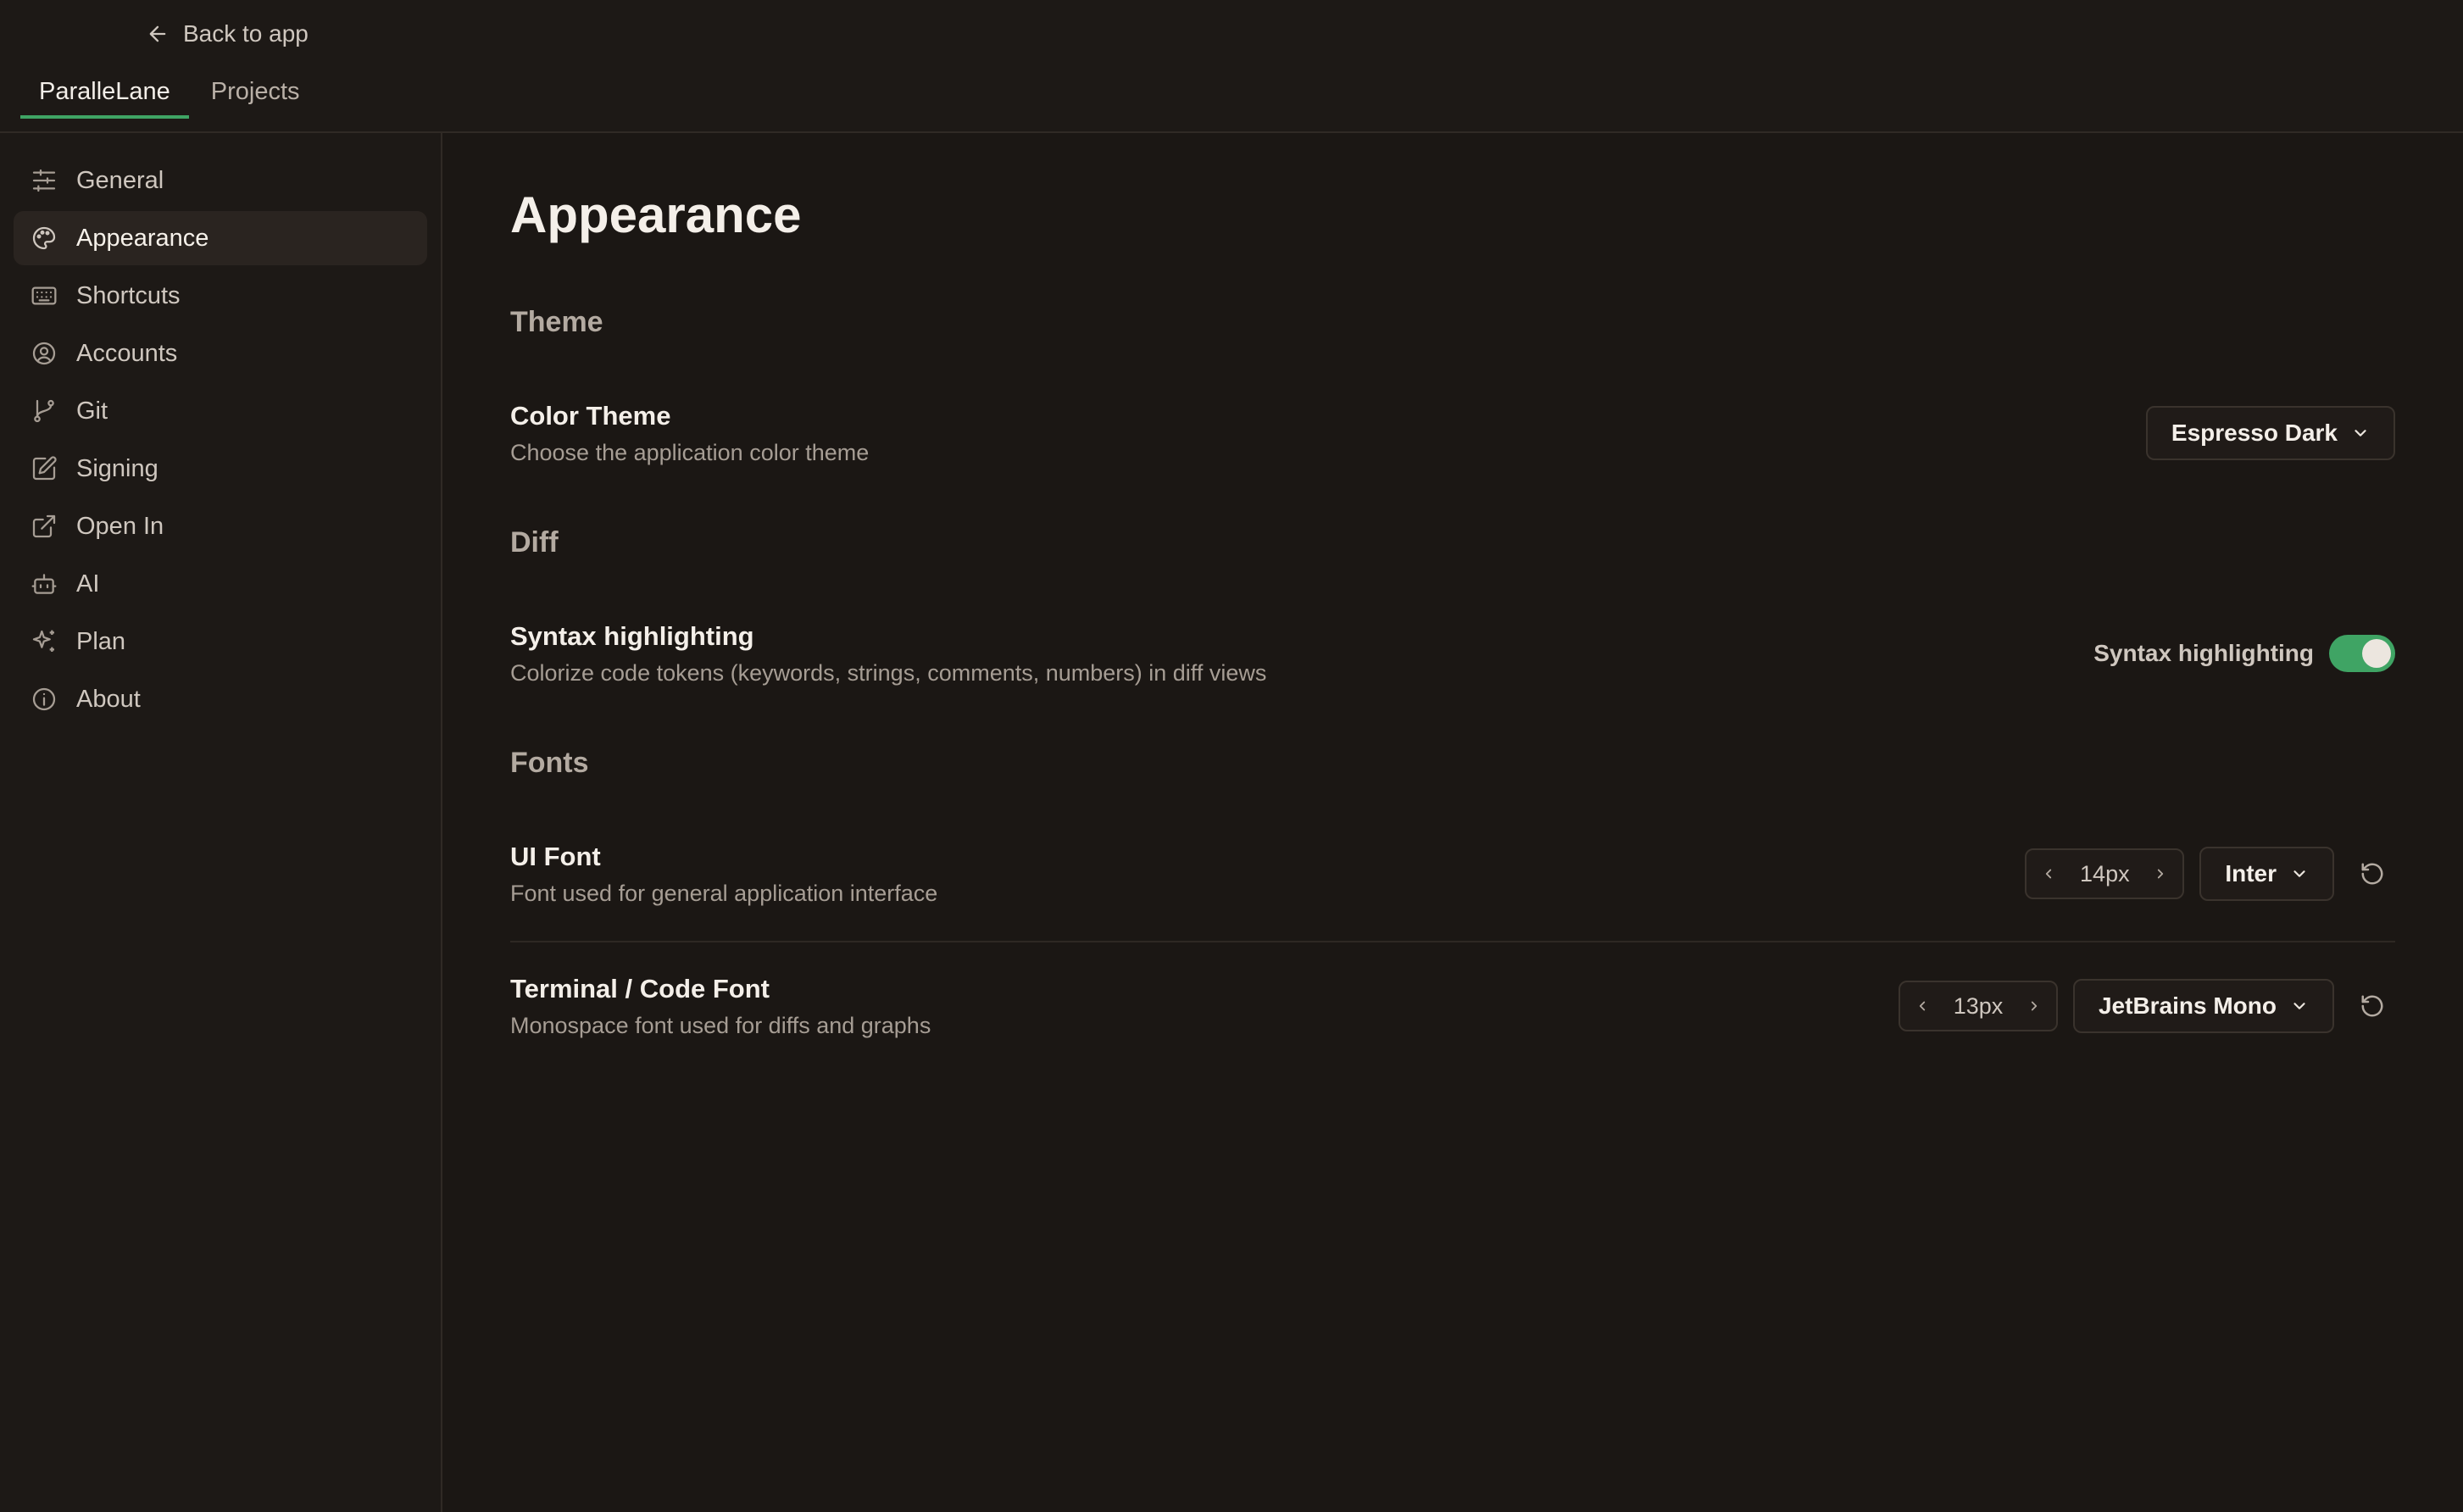 Image resolution: width=2463 pixels, height=1512 pixels. What do you see at coordinates (220, 238) in the screenshot?
I see `sidebar-item-appearance: Appearance` at bounding box center [220, 238].